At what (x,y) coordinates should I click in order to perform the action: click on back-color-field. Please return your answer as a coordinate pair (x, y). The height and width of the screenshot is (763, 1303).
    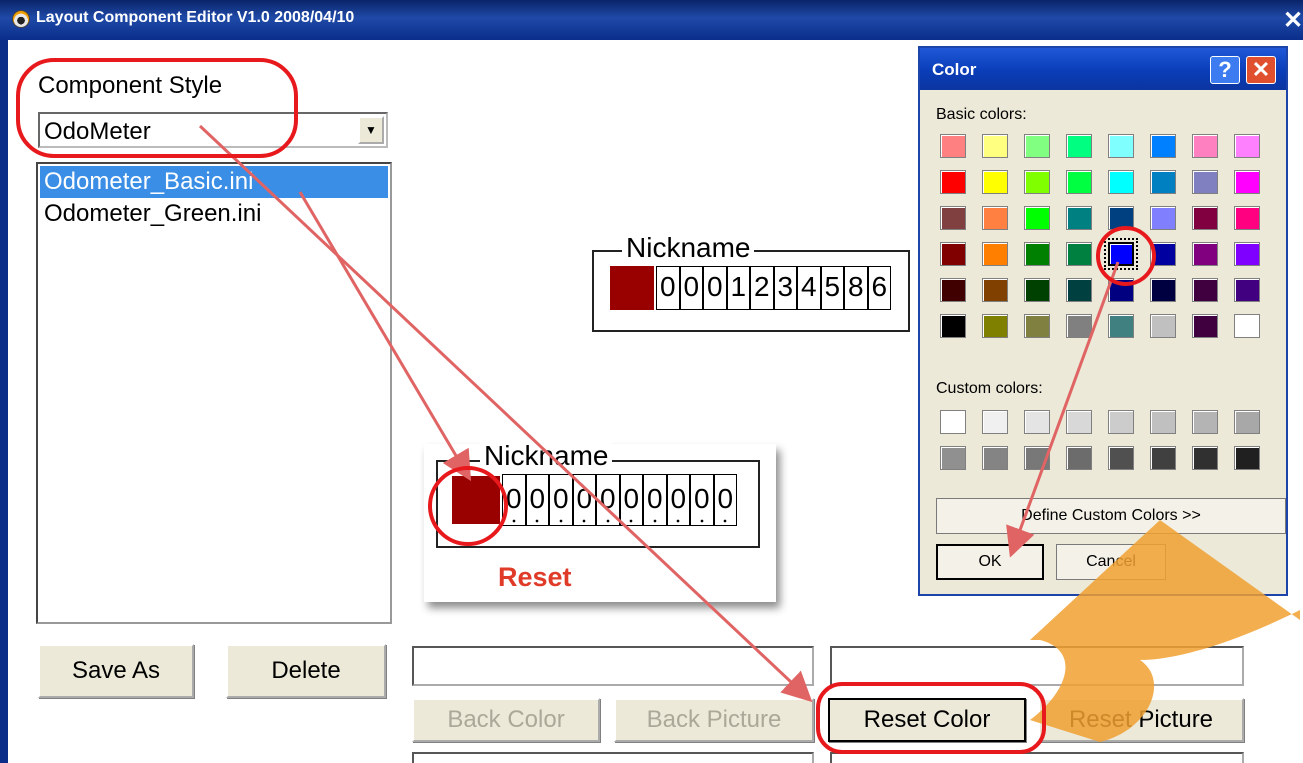
    Looking at the image, I should click on (613, 666).